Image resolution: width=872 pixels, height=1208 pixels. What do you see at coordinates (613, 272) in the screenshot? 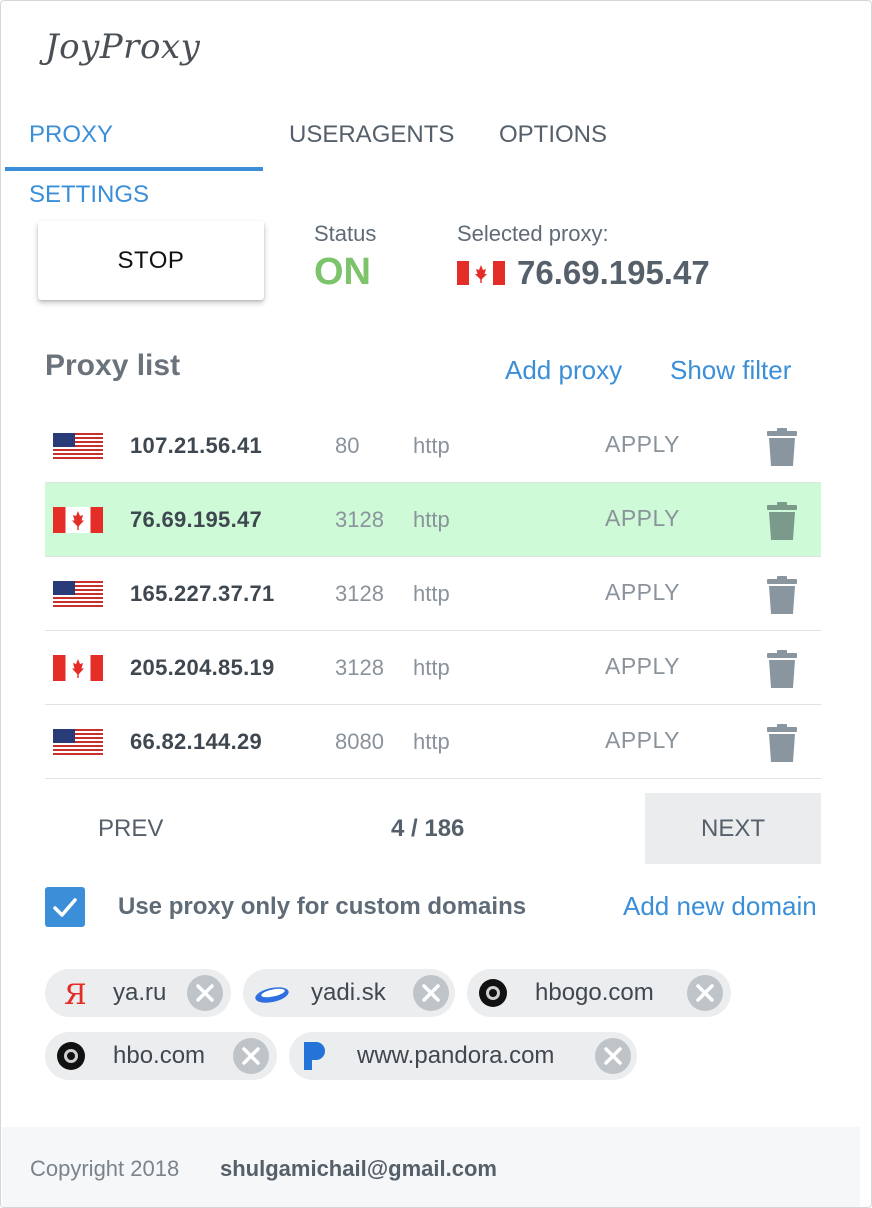
I see `selected-proxy-ip: 76.69.195.47` at bounding box center [613, 272].